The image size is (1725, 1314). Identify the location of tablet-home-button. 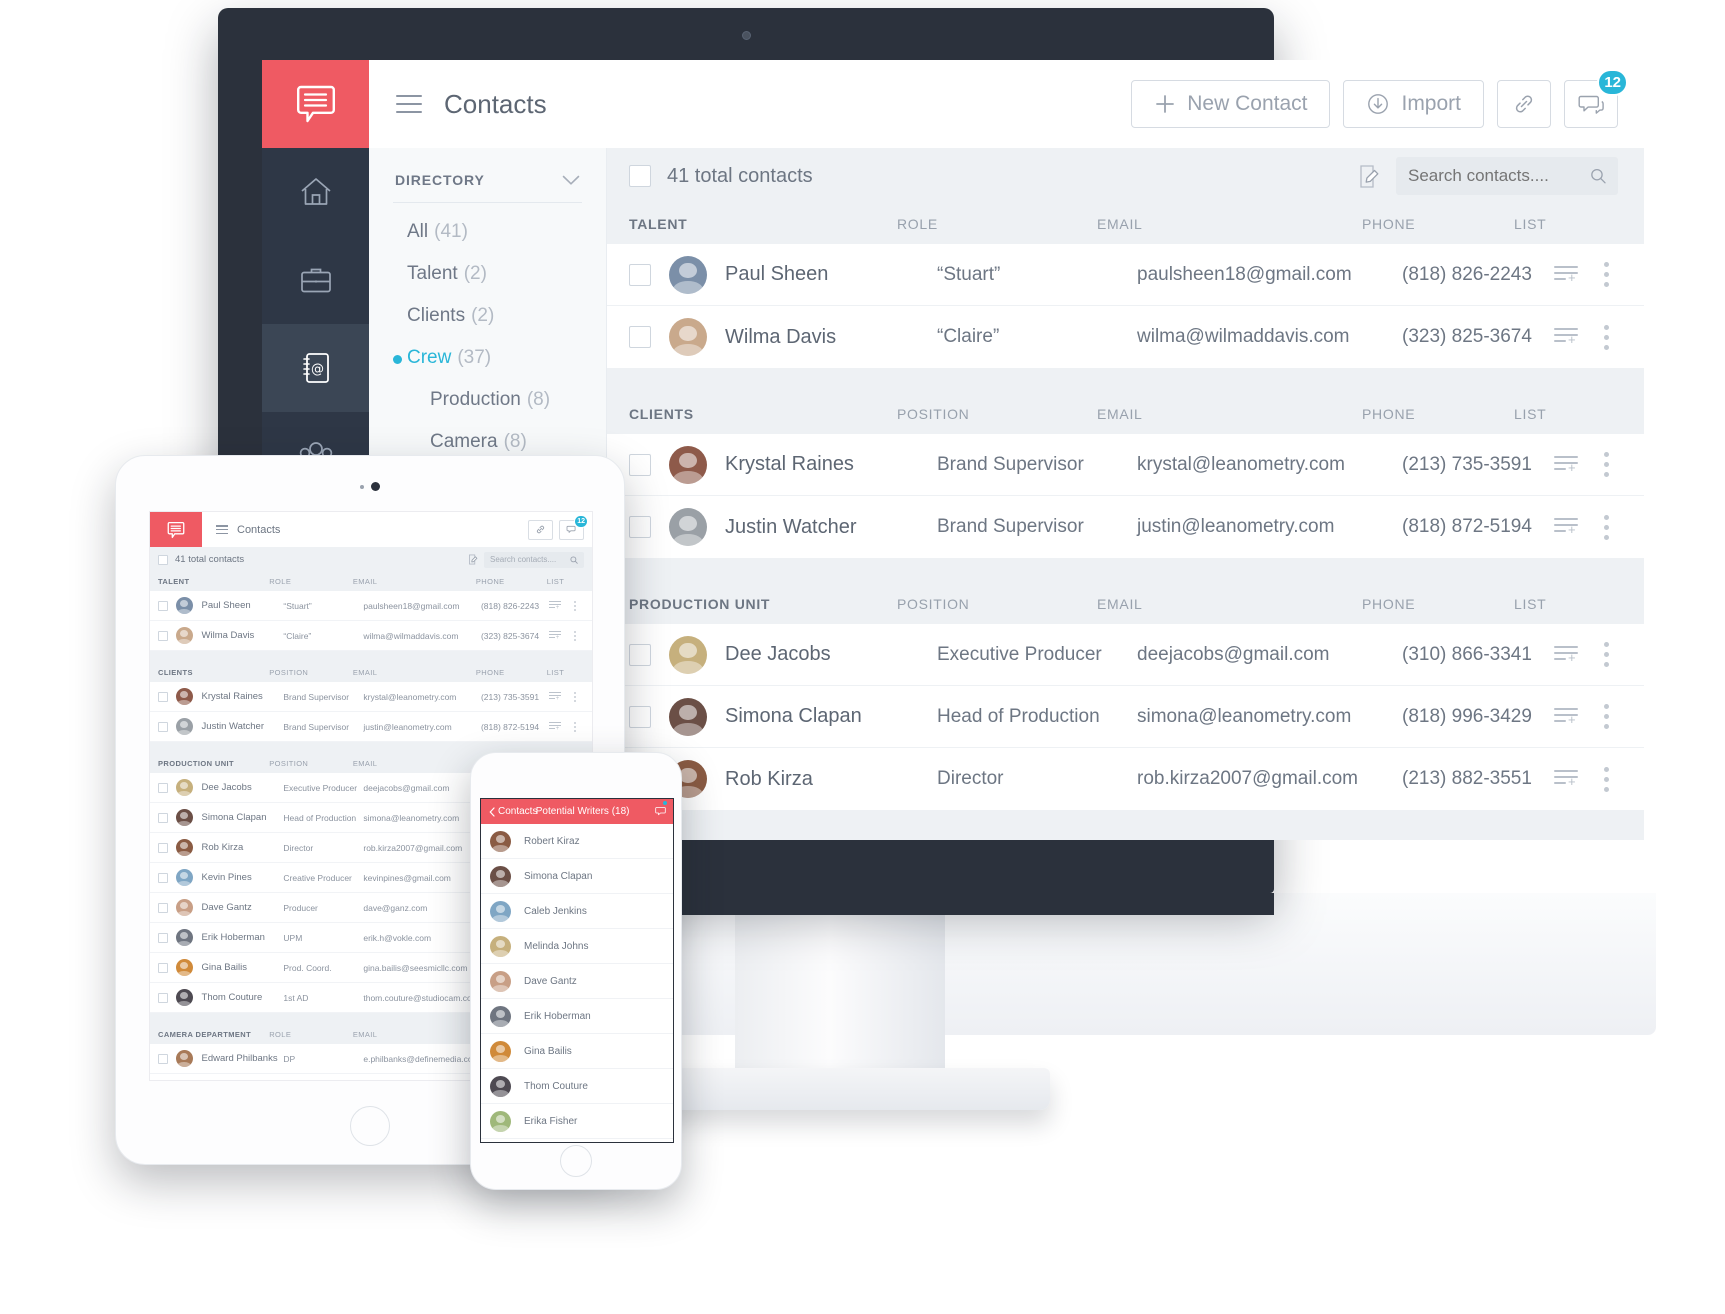
(370, 1126).